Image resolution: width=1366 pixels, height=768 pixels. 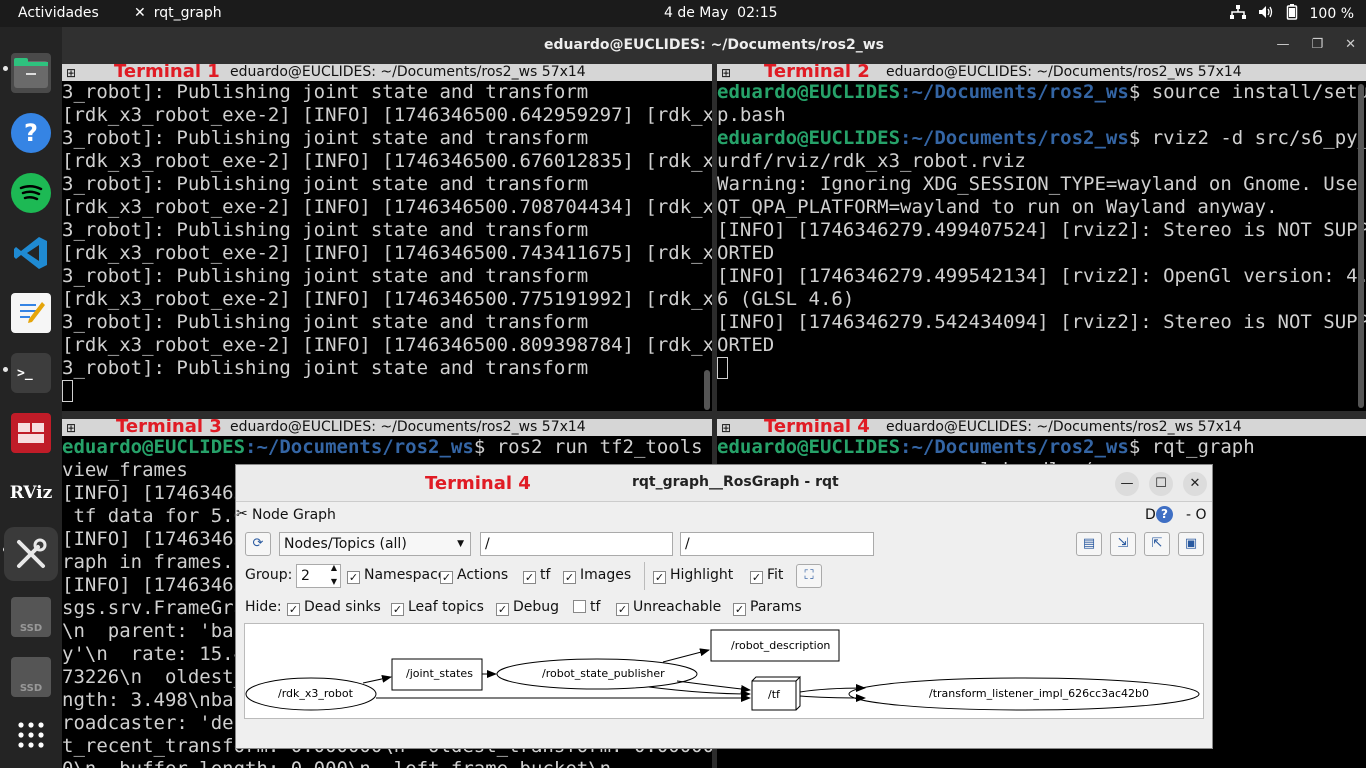 I want to click on node-label: /transform_listener_impl_626cc3ac42b0, so click(x=1039, y=693).